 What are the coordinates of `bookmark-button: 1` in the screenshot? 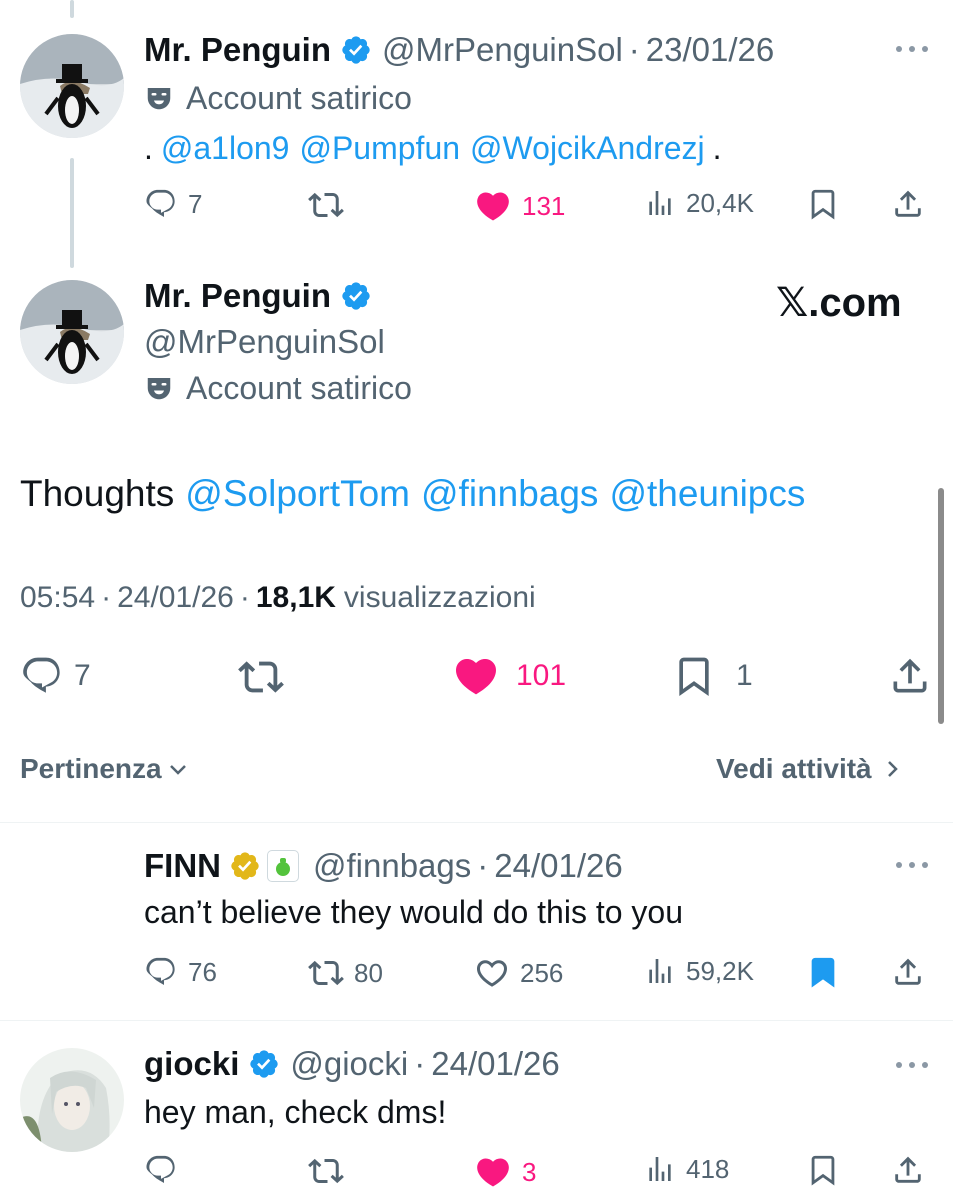 It's located at (712, 676).